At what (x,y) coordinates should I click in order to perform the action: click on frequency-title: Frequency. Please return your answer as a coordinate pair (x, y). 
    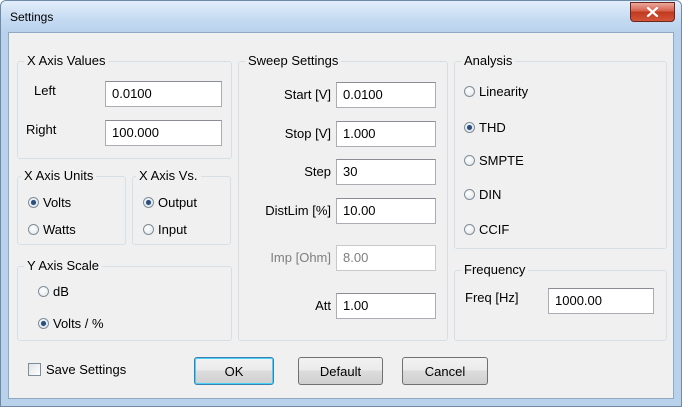
    Looking at the image, I should click on (495, 270).